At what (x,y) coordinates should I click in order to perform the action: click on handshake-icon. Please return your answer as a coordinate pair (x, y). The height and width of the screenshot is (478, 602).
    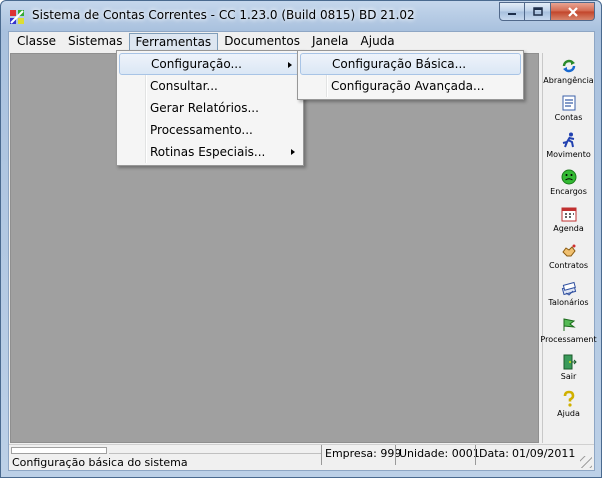
    Looking at the image, I should click on (568, 250).